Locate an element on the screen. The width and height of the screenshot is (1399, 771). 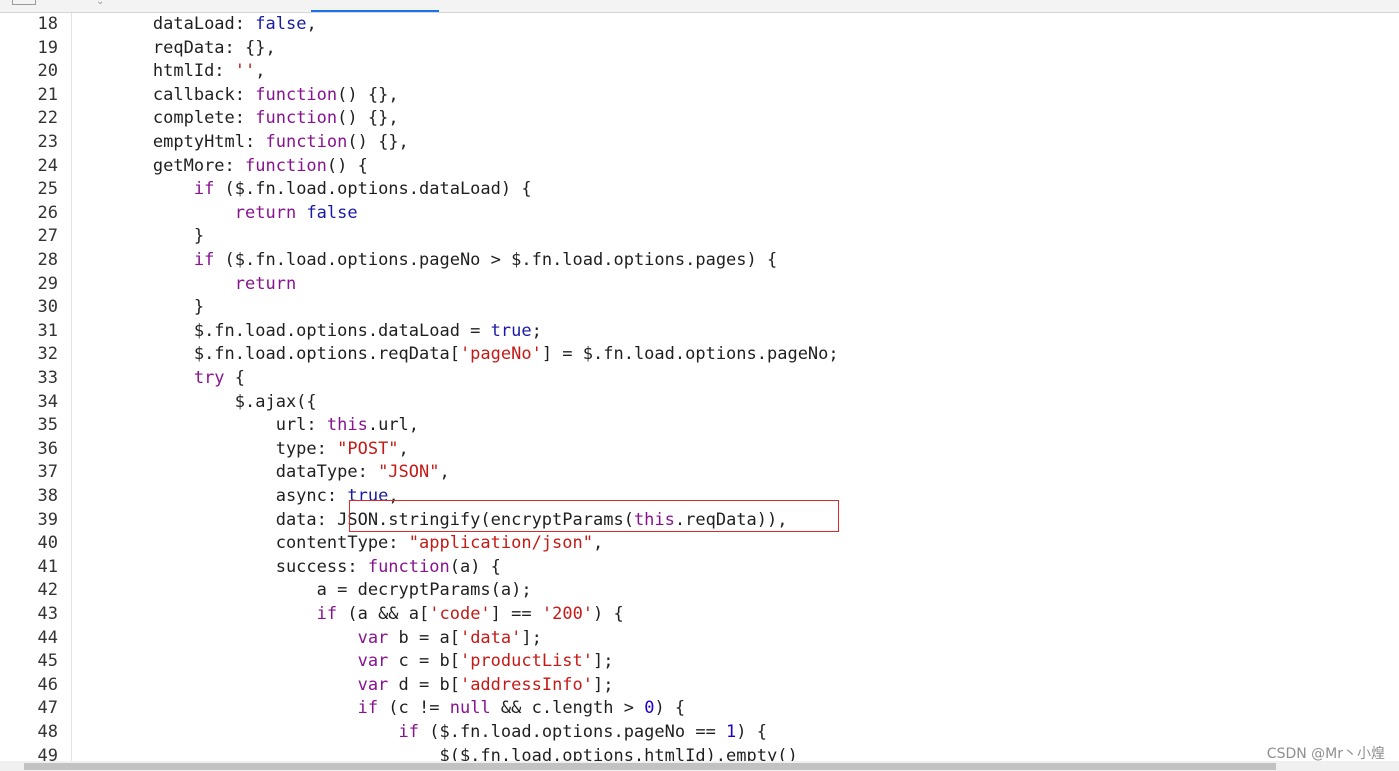
code-line: 30 } is located at coordinates (699, 308).